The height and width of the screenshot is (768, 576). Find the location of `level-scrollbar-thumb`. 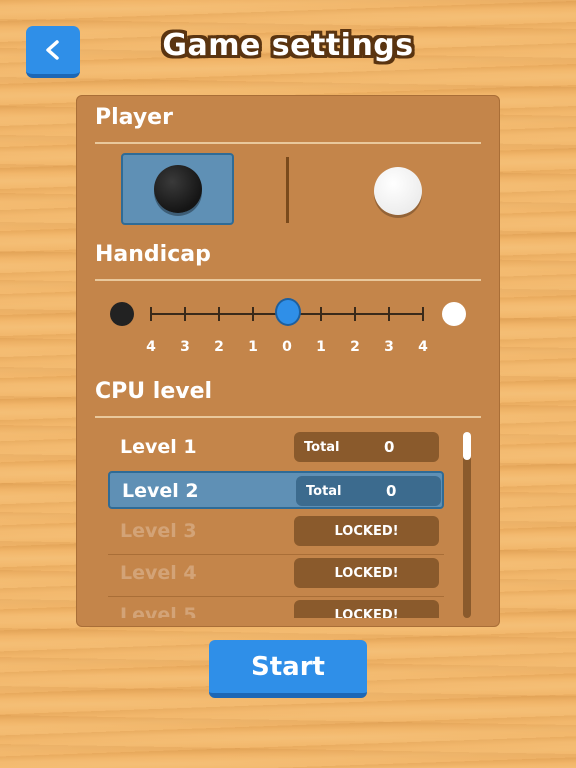

level-scrollbar-thumb is located at coordinates (467, 446).